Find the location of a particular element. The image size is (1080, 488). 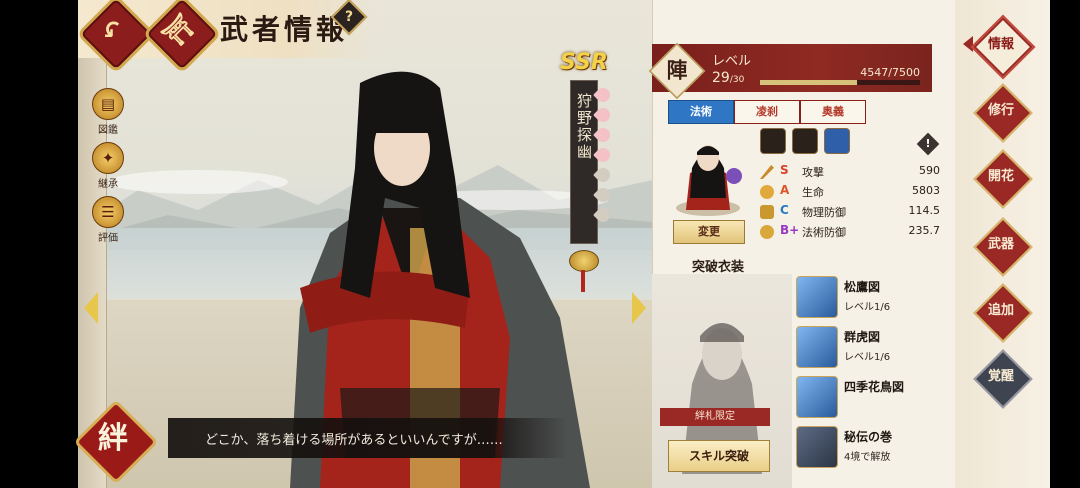

bond-limited-badge: 絆札限定 is located at coordinates (715, 417).